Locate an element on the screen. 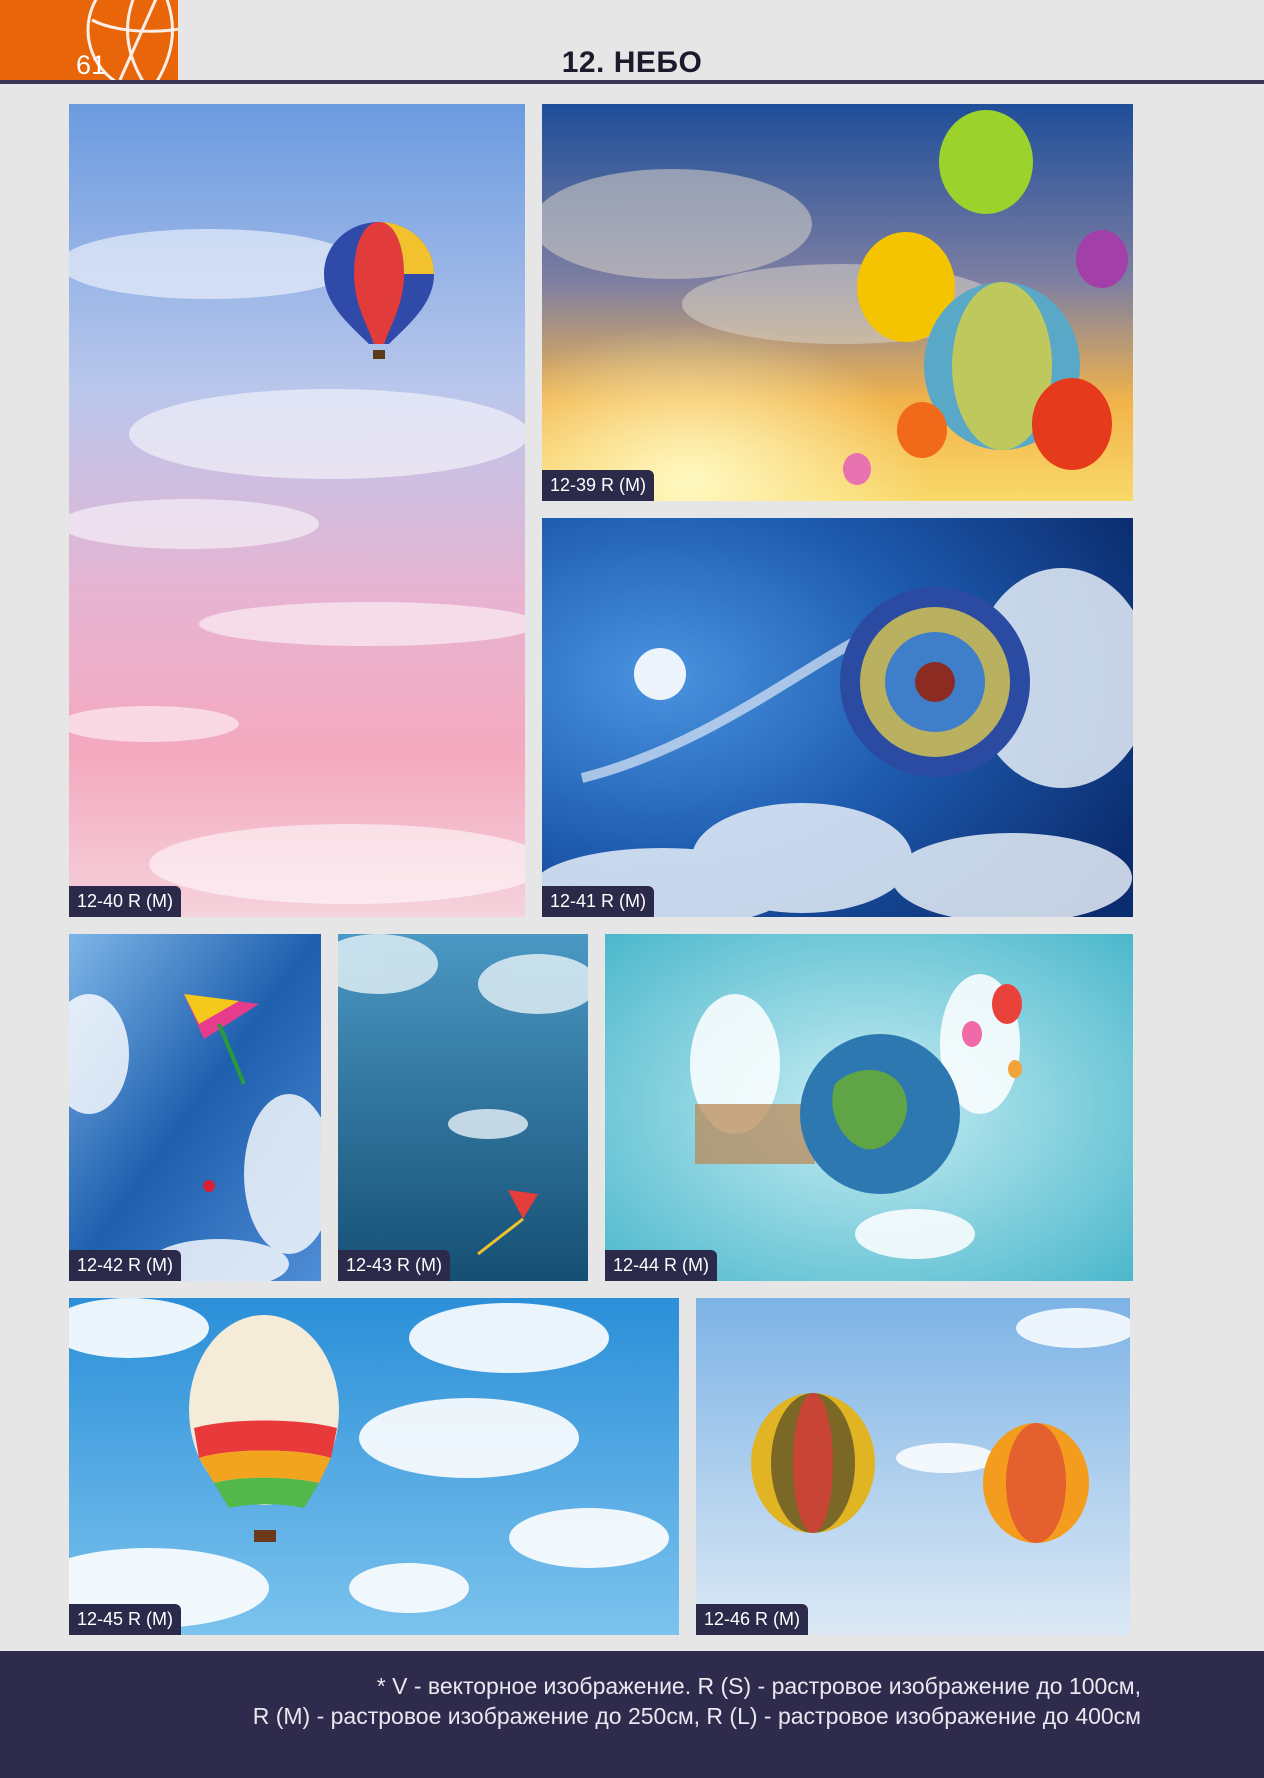 This screenshot has height=1778, width=1264. globe-photo is located at coordinates (869, 1107).